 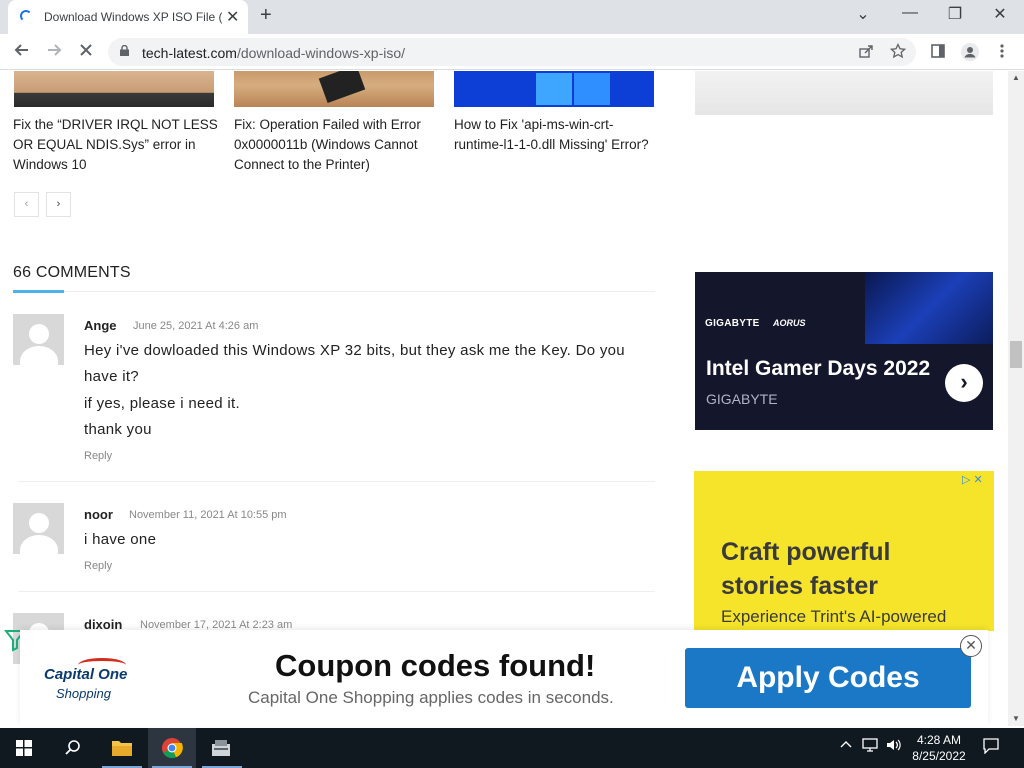 I want to click on ad-sponsor: GIGABYTE, so click(x=742, y=399).